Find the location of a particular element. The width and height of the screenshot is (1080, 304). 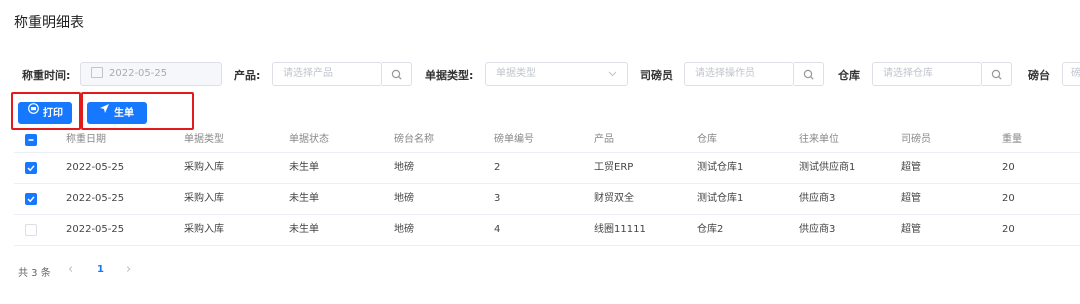

cell-product: 工贸ERP is located at coordinates (614, 167).